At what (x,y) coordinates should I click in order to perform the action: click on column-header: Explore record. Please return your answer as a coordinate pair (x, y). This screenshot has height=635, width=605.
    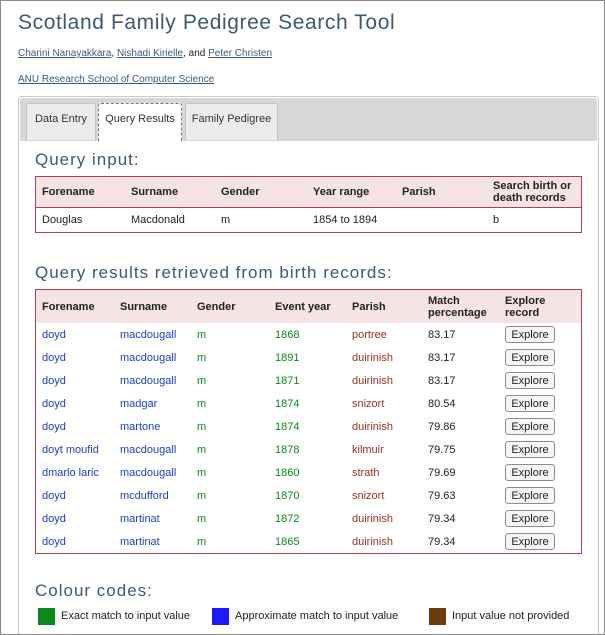
    Looking at the image, I should click on (540, 306).